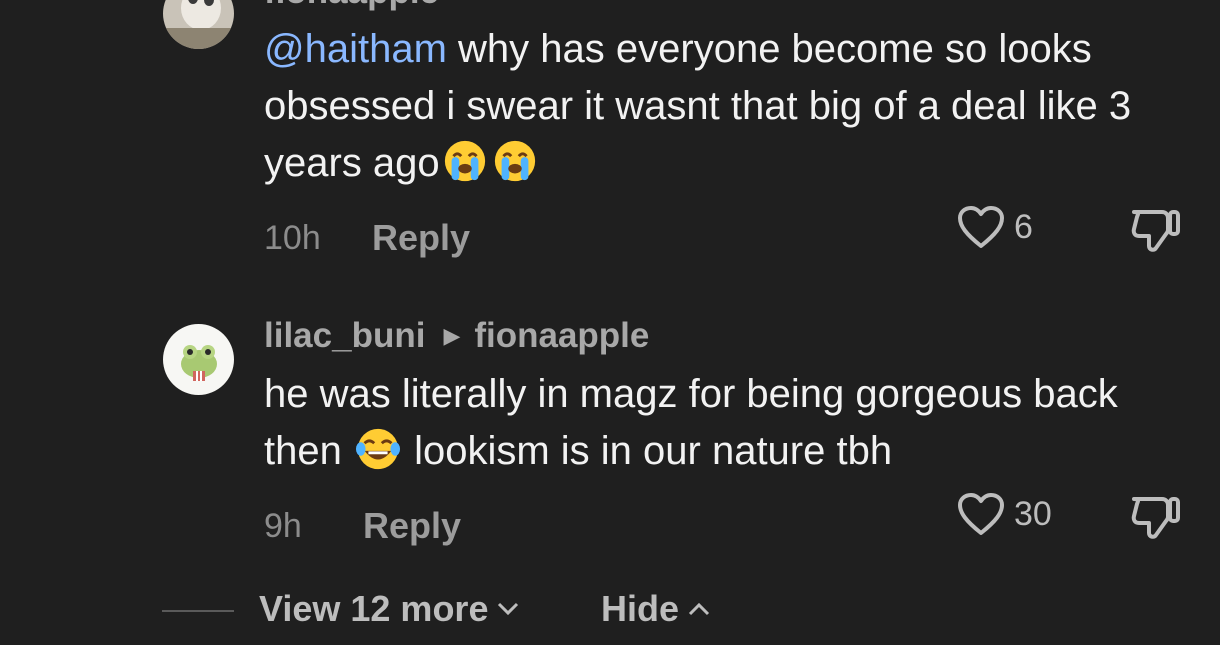  Describe the element at coordinates (283, 526) in the screenshot. I see `comment-timestamp: 9h` at that location.